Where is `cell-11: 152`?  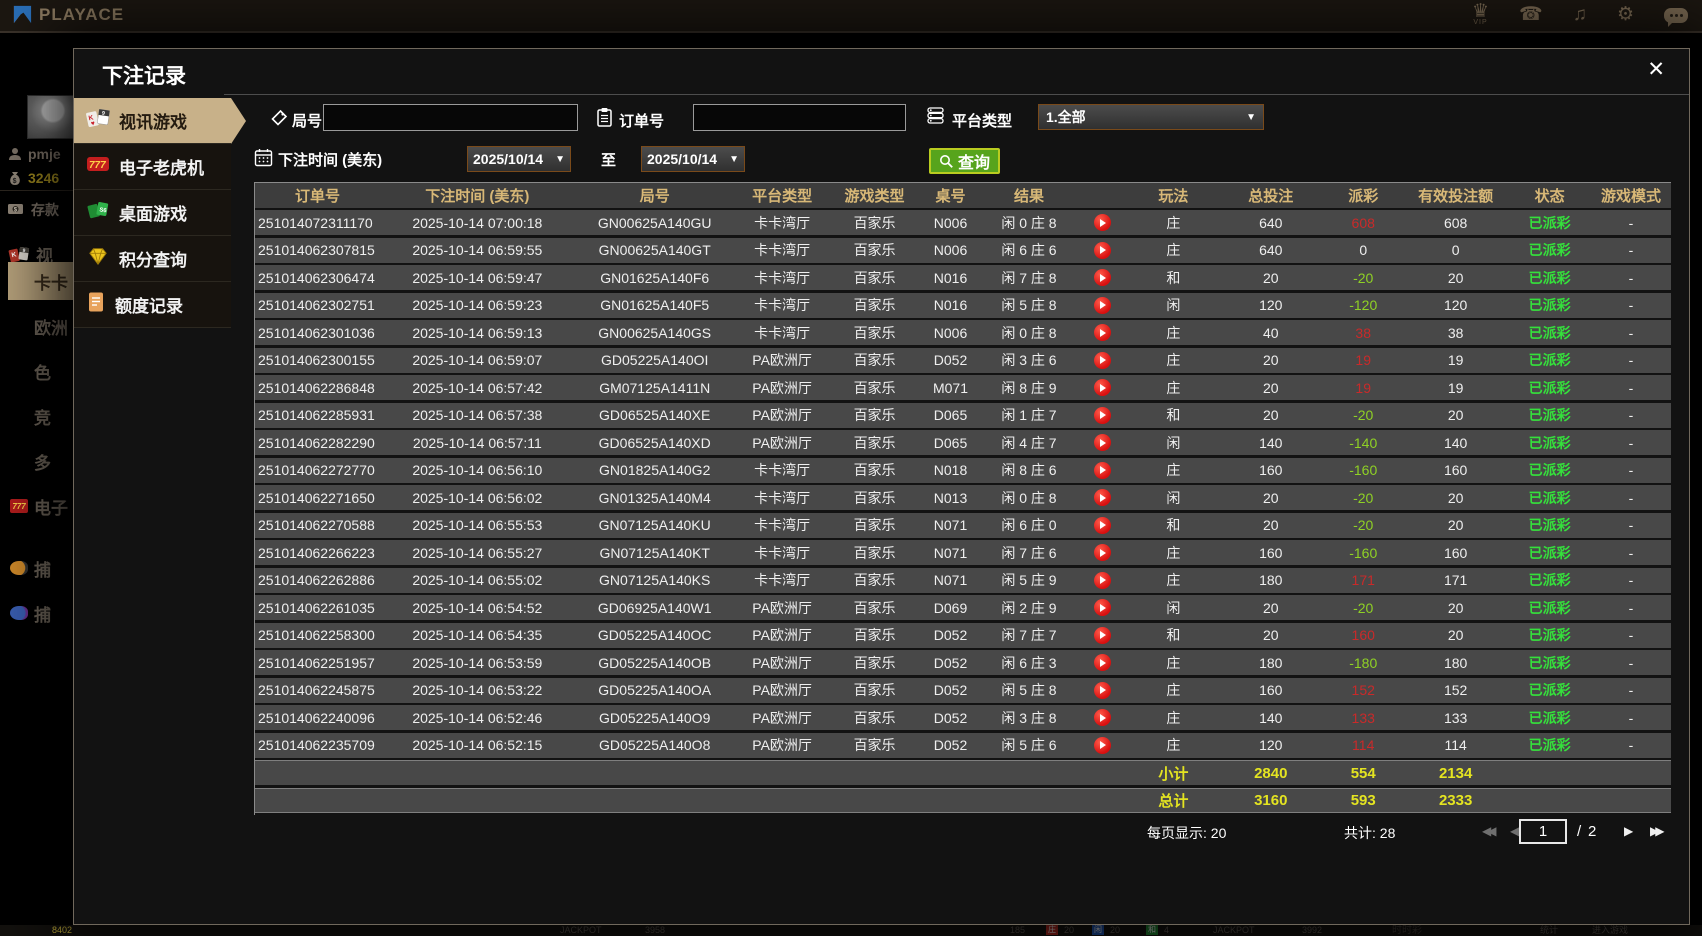 cell-11: 152 is located at coordinates (1455, 690).